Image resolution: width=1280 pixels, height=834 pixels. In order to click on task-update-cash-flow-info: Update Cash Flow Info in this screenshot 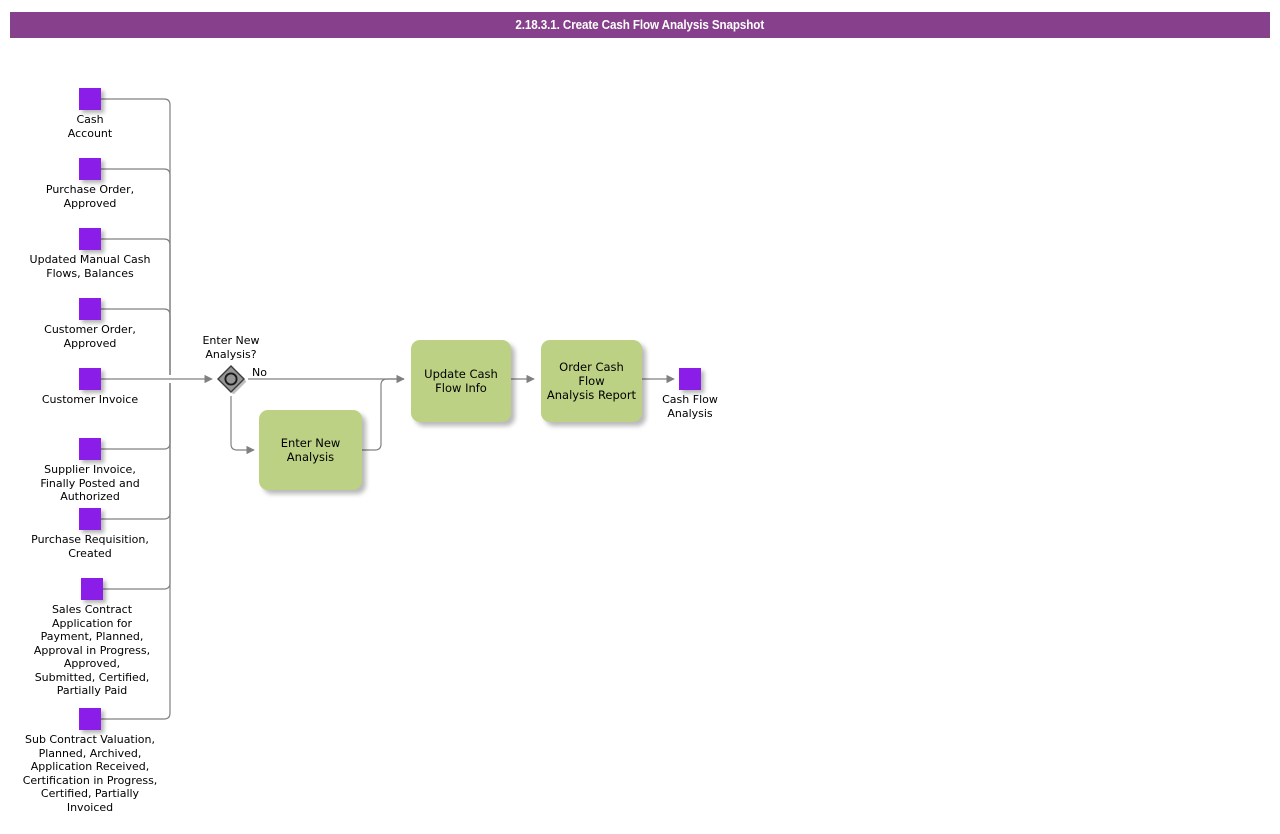, I will do `click(461, 381)`.